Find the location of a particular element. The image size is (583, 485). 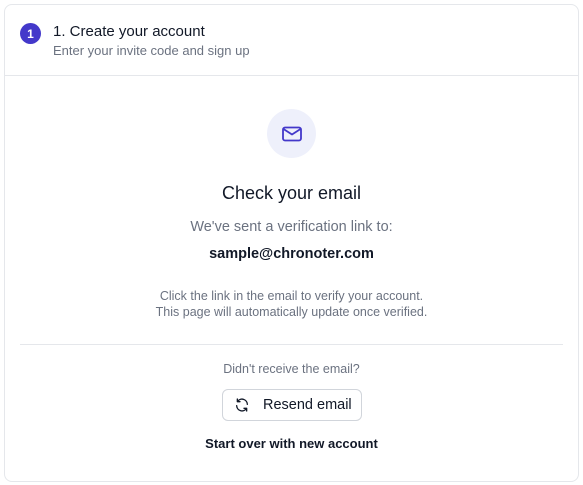

resend-email-label: Resend email is located at coordinates (307, 405).